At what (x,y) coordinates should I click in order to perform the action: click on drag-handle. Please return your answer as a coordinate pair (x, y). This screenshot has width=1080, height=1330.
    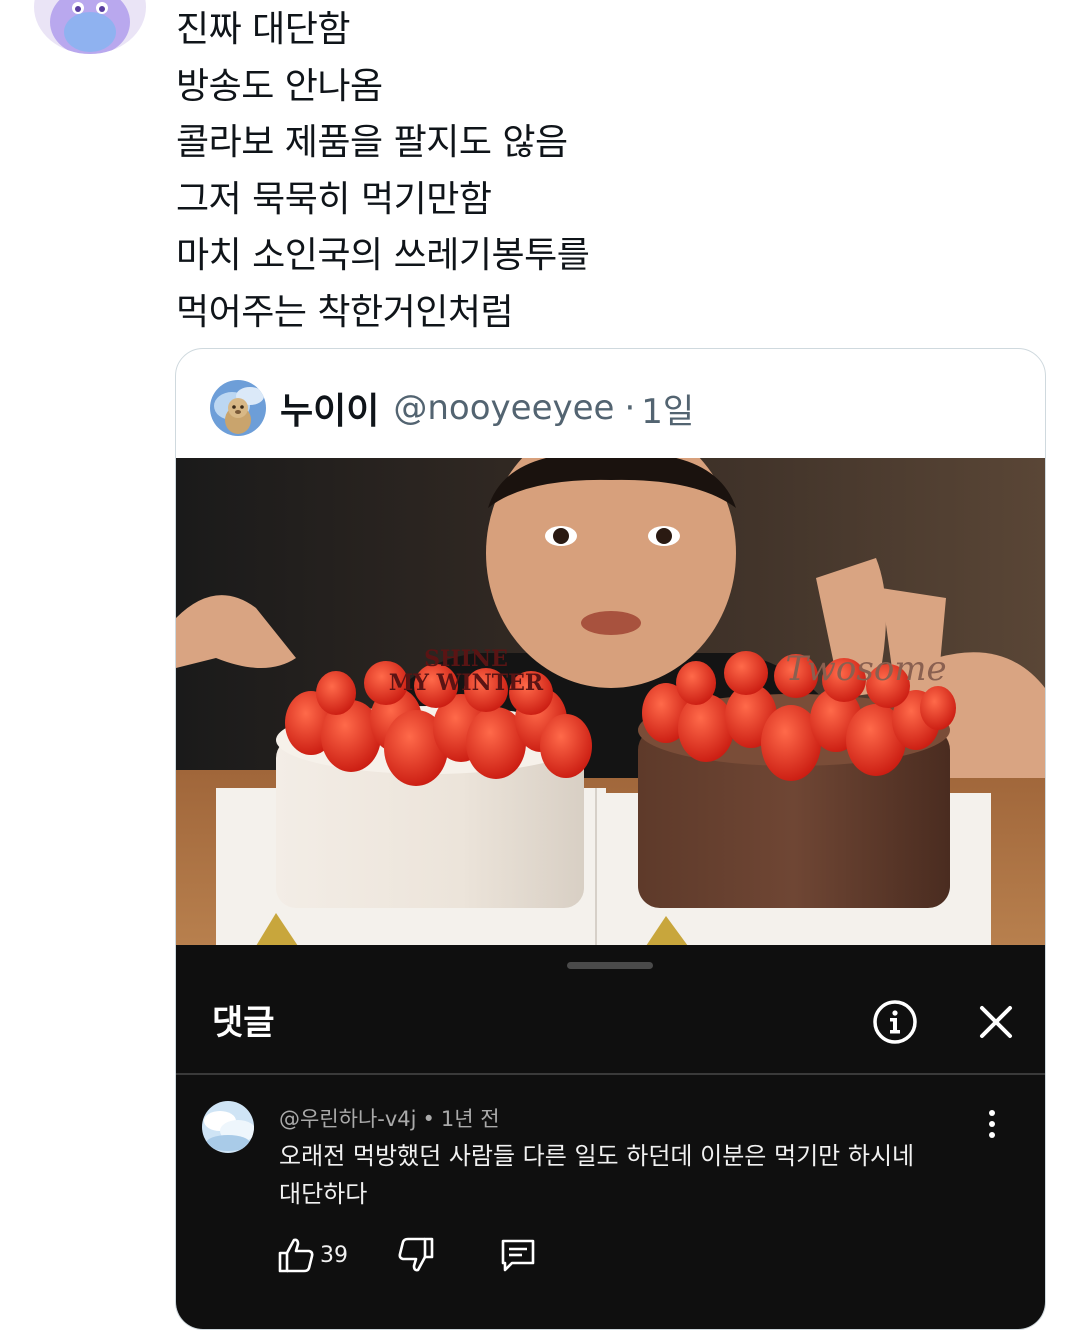
    Looking at the image, I should click on (610, 965).